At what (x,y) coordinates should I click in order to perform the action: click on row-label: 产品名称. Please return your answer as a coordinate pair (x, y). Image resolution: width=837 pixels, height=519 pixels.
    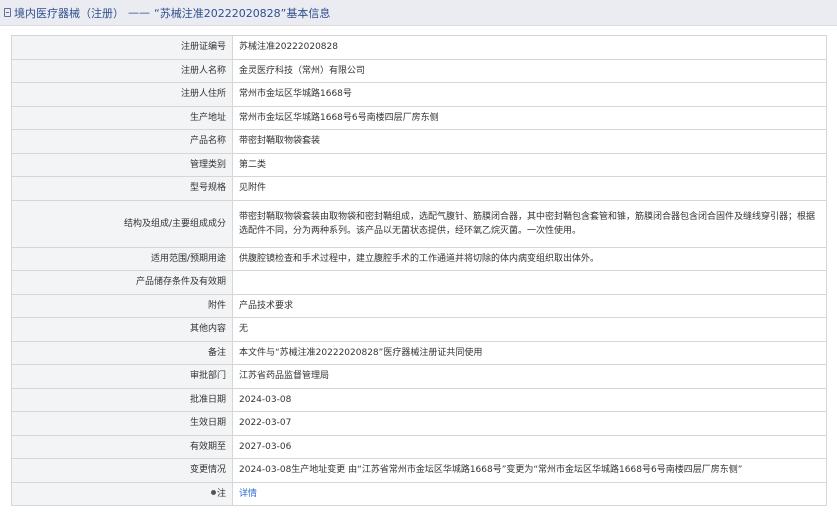
    Looking at the image, I should click on (122, 141).